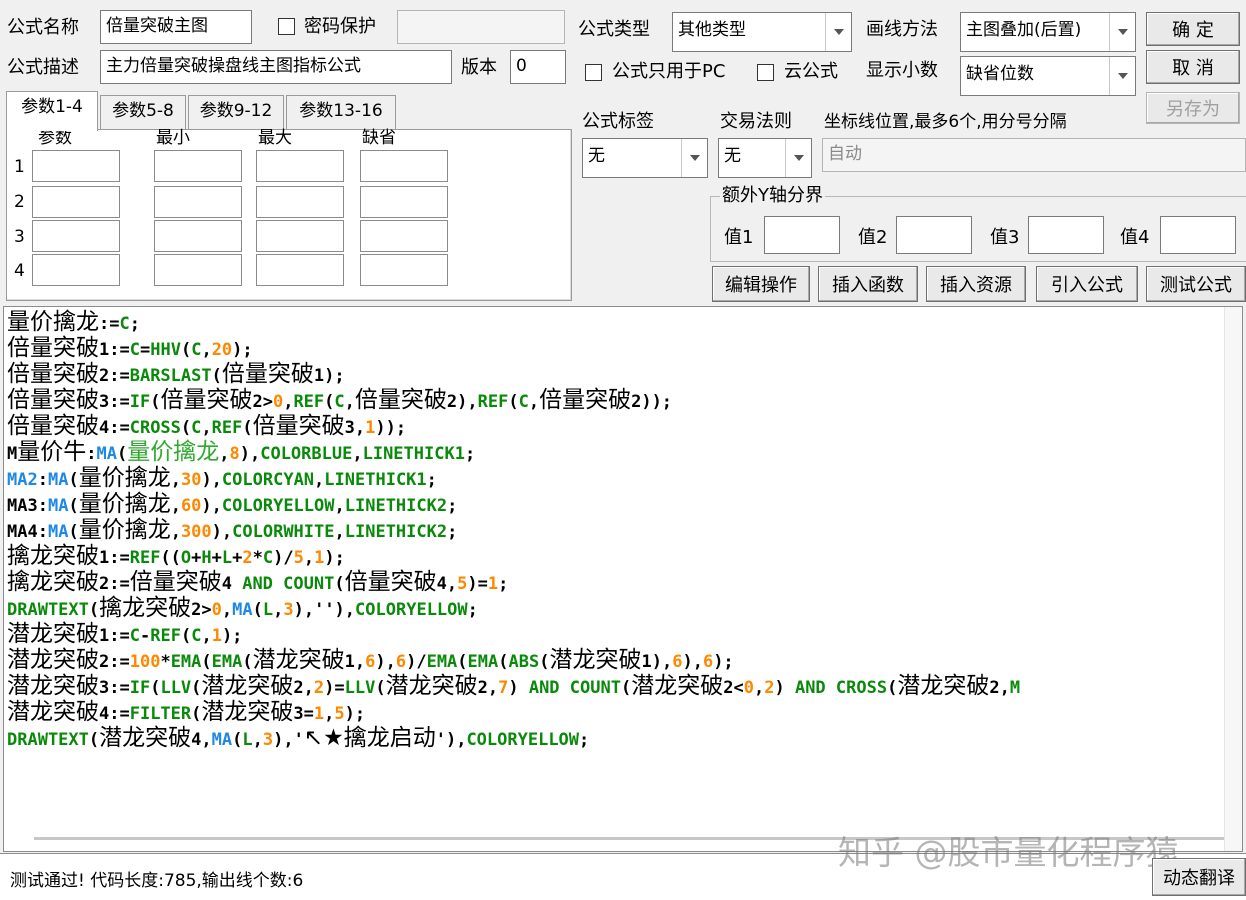 The height and width of the screenshot is (900, 1246). What do you see at coordinates (765, 158) in the screenshot?
I see `trade-rule-select: 无` at bounding box center [765, 158].